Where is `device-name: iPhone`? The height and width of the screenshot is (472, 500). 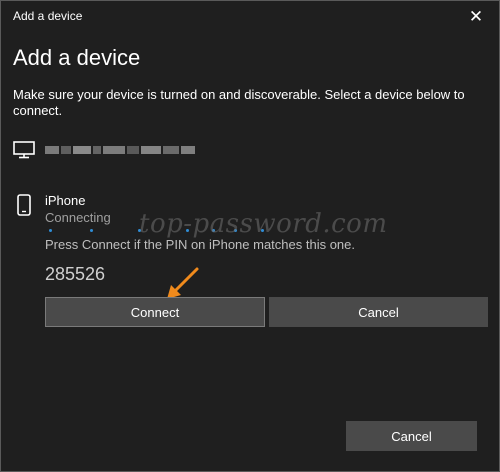
device-name: iPhone is located at coordinates (65, 200).